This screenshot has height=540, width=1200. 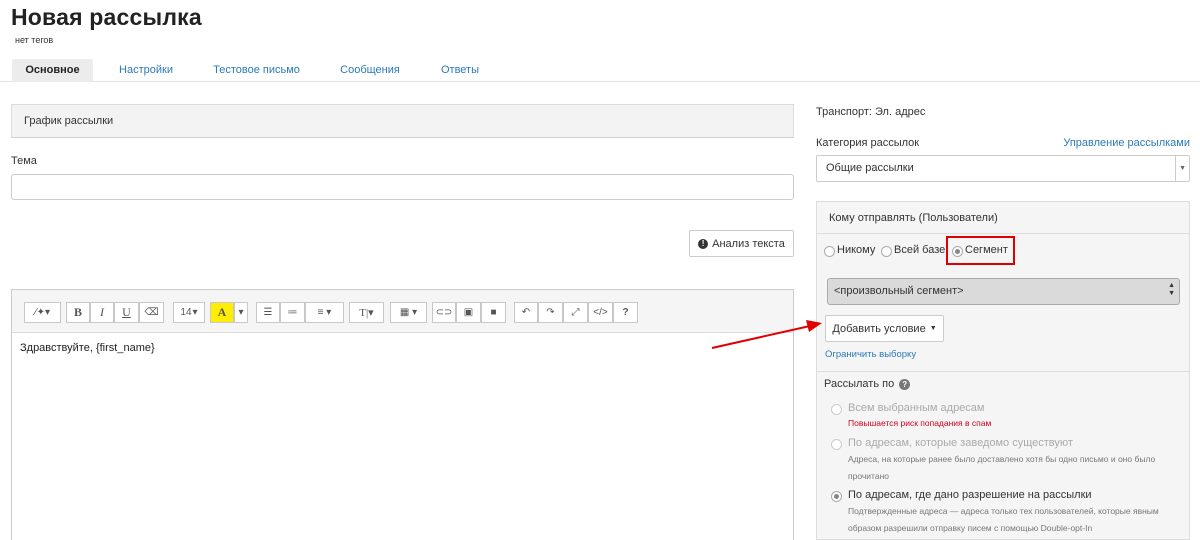 I want to click on numbered-list-button: ≔, so click(x=292, y=312).